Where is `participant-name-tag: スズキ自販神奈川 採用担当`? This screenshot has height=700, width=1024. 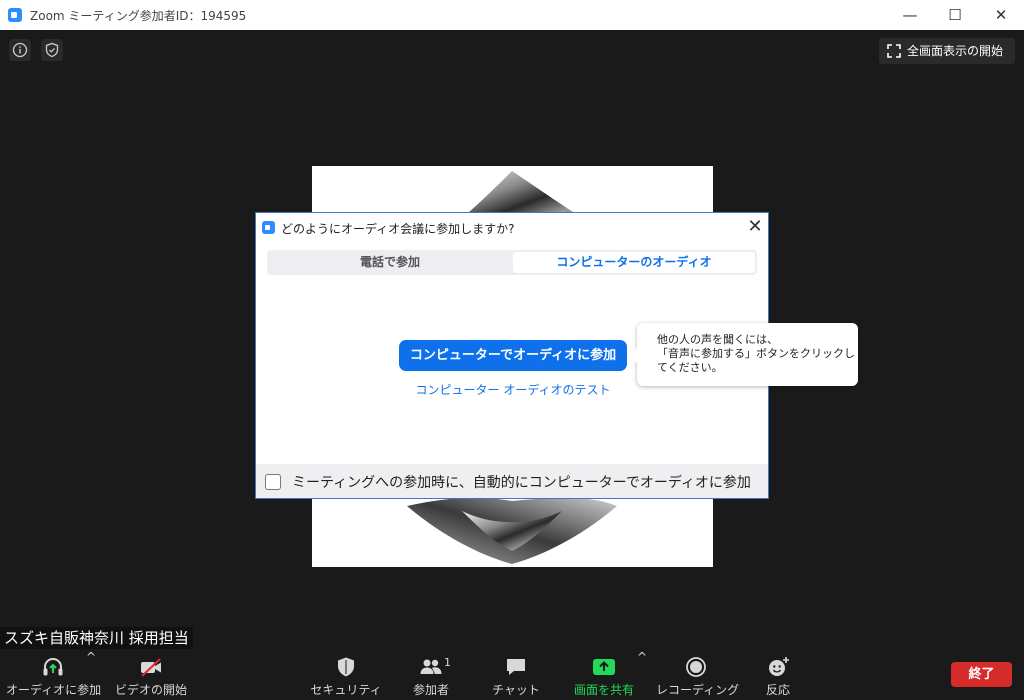 participant-name-tag: スズキ自販神奈川 採用担当 is located at coordinates (96, 638).